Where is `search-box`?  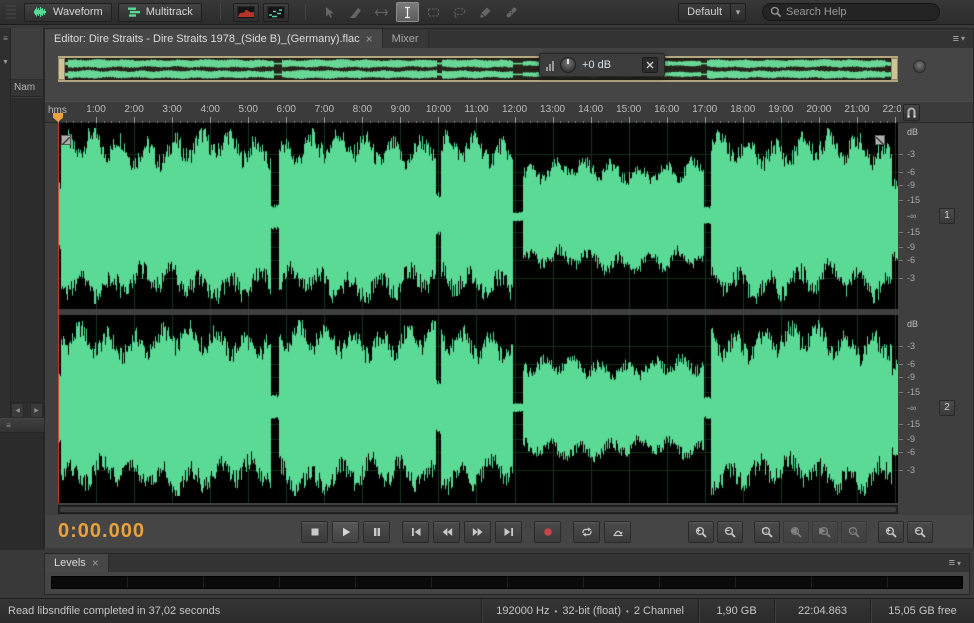
search-box is located at coordinates (851, 12).